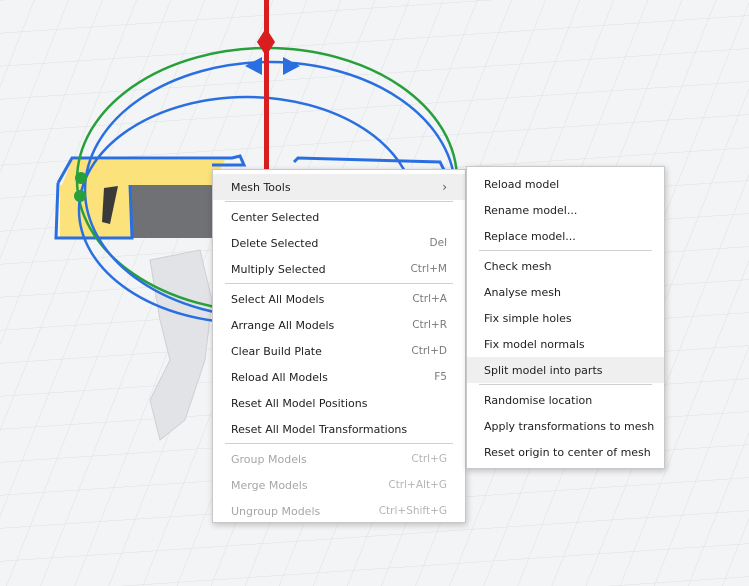 The width and height of the screenshot is (749, 586). What do you see at coordinates (81, 178) in the screenshot?
I see `ring-handle-left` at bounding box center [81, 178].